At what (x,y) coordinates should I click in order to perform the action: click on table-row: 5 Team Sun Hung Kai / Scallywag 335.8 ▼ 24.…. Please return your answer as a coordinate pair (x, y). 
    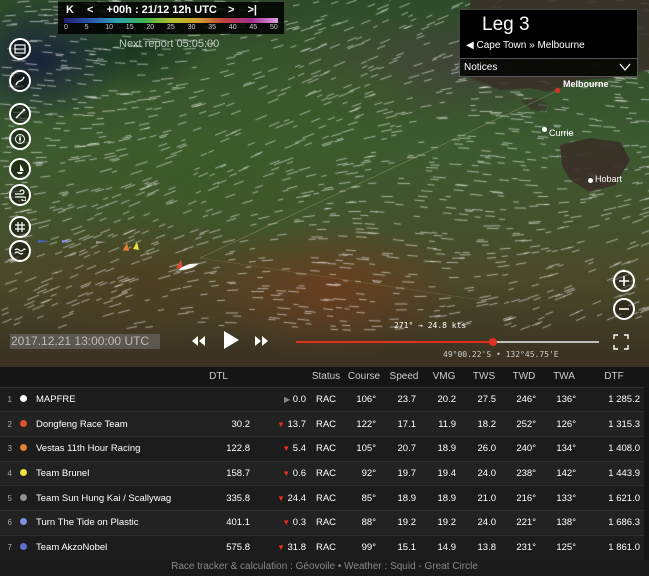
    Looking at the image, I should click on (322, 498).